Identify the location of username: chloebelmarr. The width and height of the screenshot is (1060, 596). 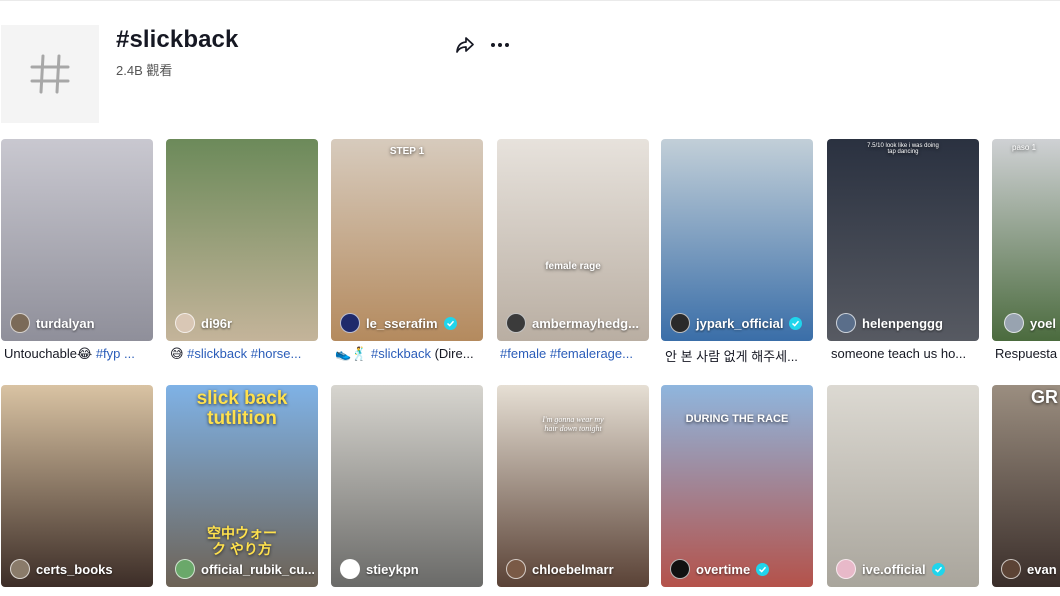
(573, 569).